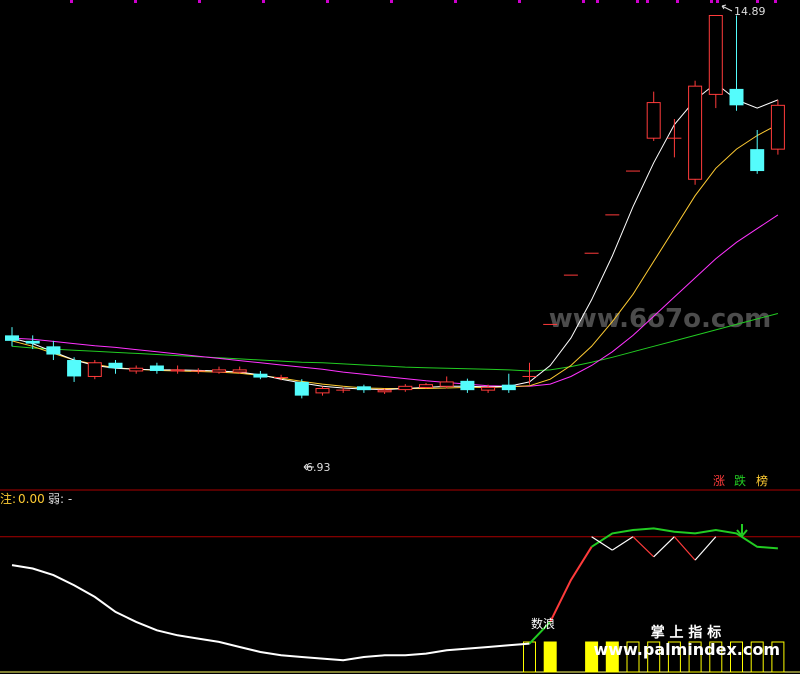 The height and width of the screenshot is (674, 800). What do you see at coordinates (727, 8) in the screenshot?
I see `high-arrow-icon` at bounding box center [727, 8].